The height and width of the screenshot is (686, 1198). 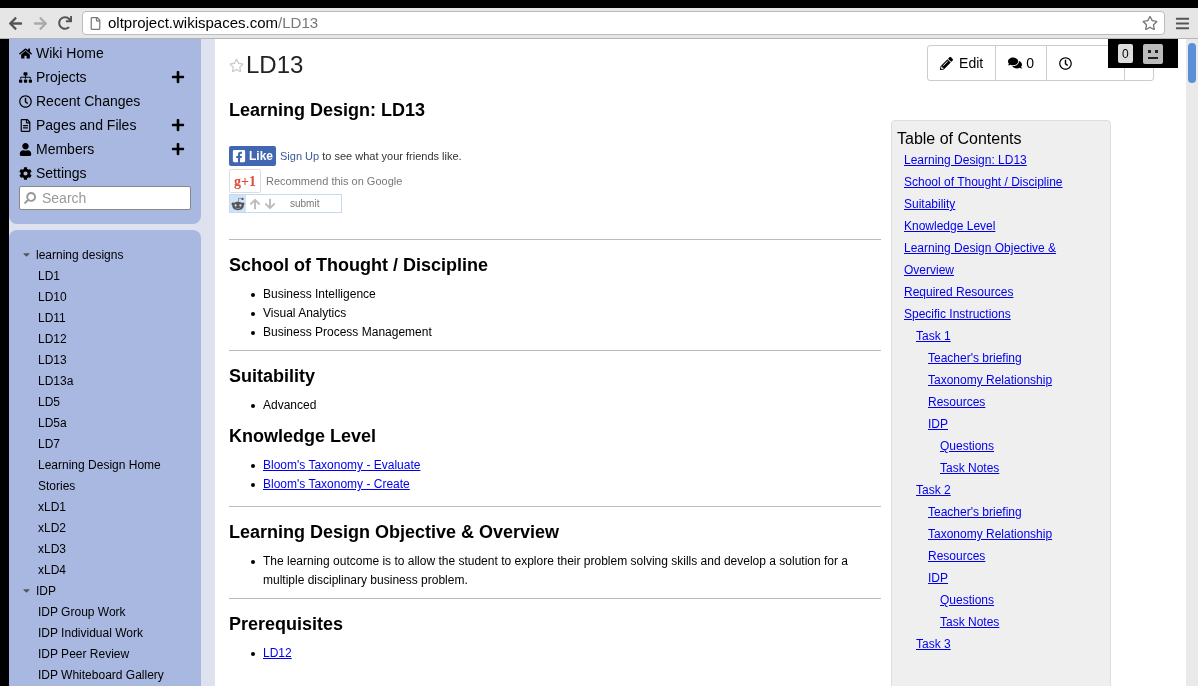 I want to click on gear-icon, so click(x=25, y=173).